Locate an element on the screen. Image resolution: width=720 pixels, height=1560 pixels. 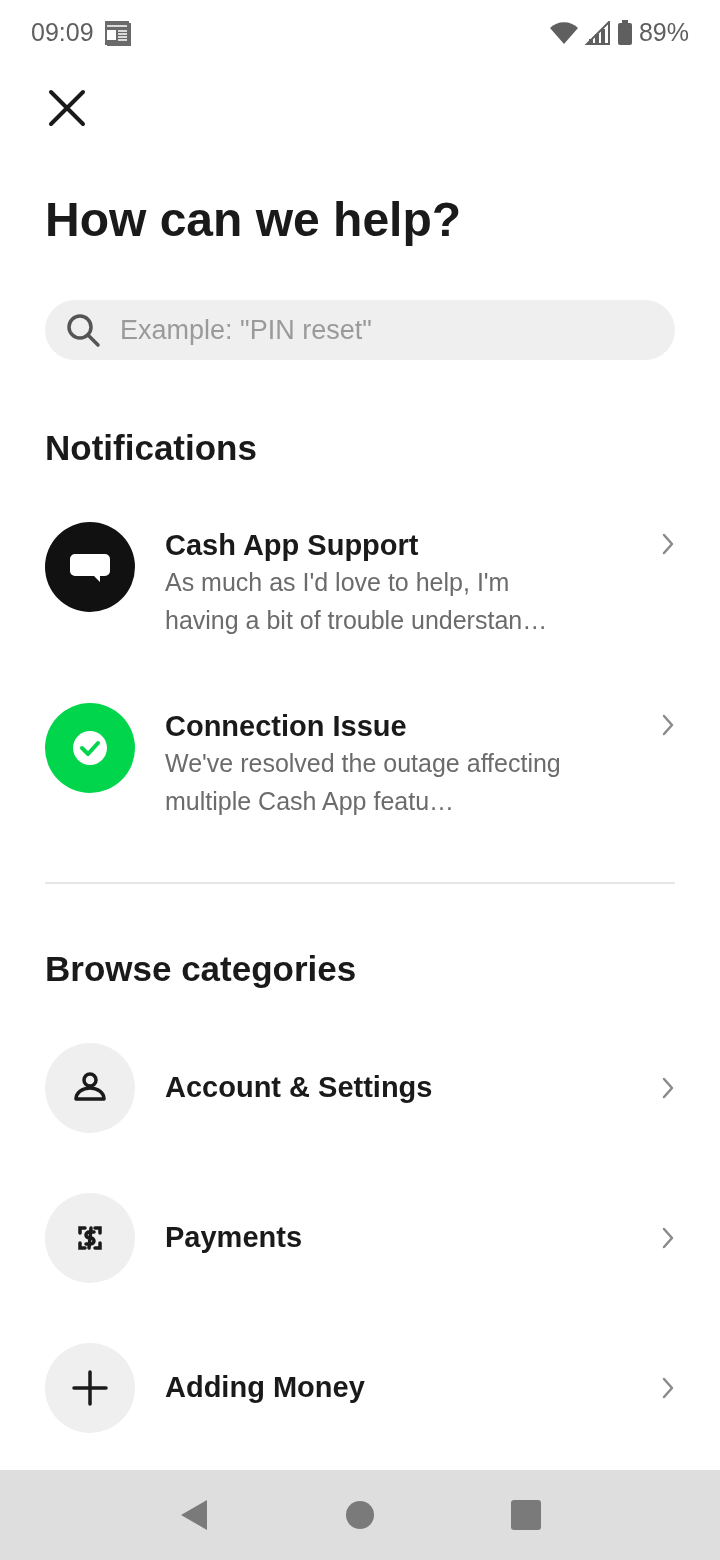
battery-icon is located at coordinates (624, 33).